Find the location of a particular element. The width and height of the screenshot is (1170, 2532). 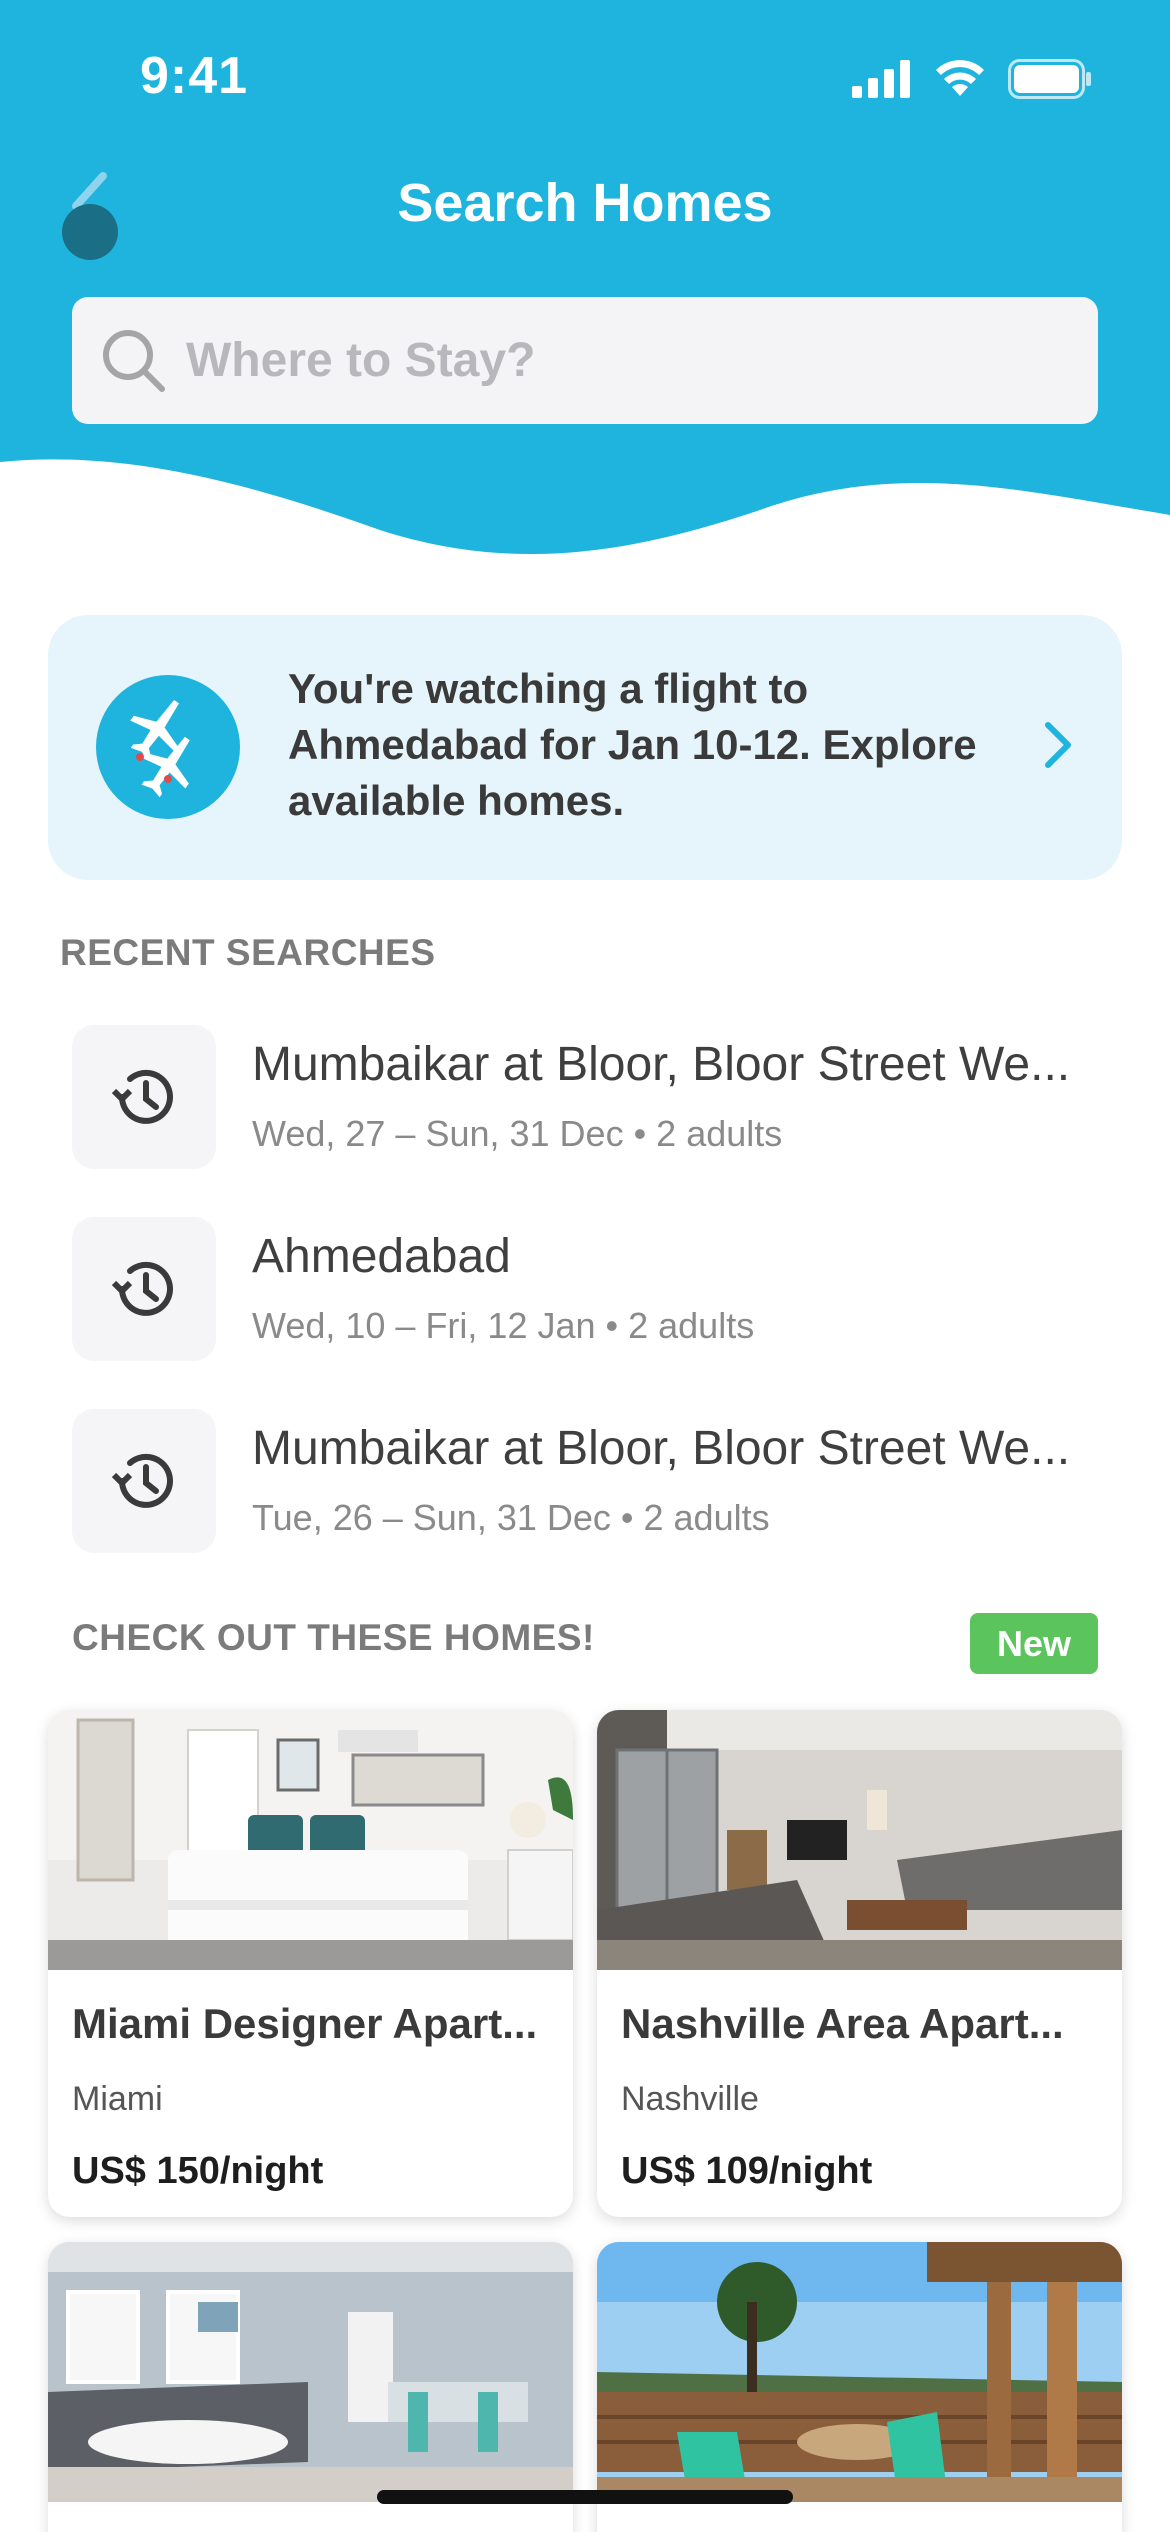

chevron-right-icon is located at coordinates (1058, 745).